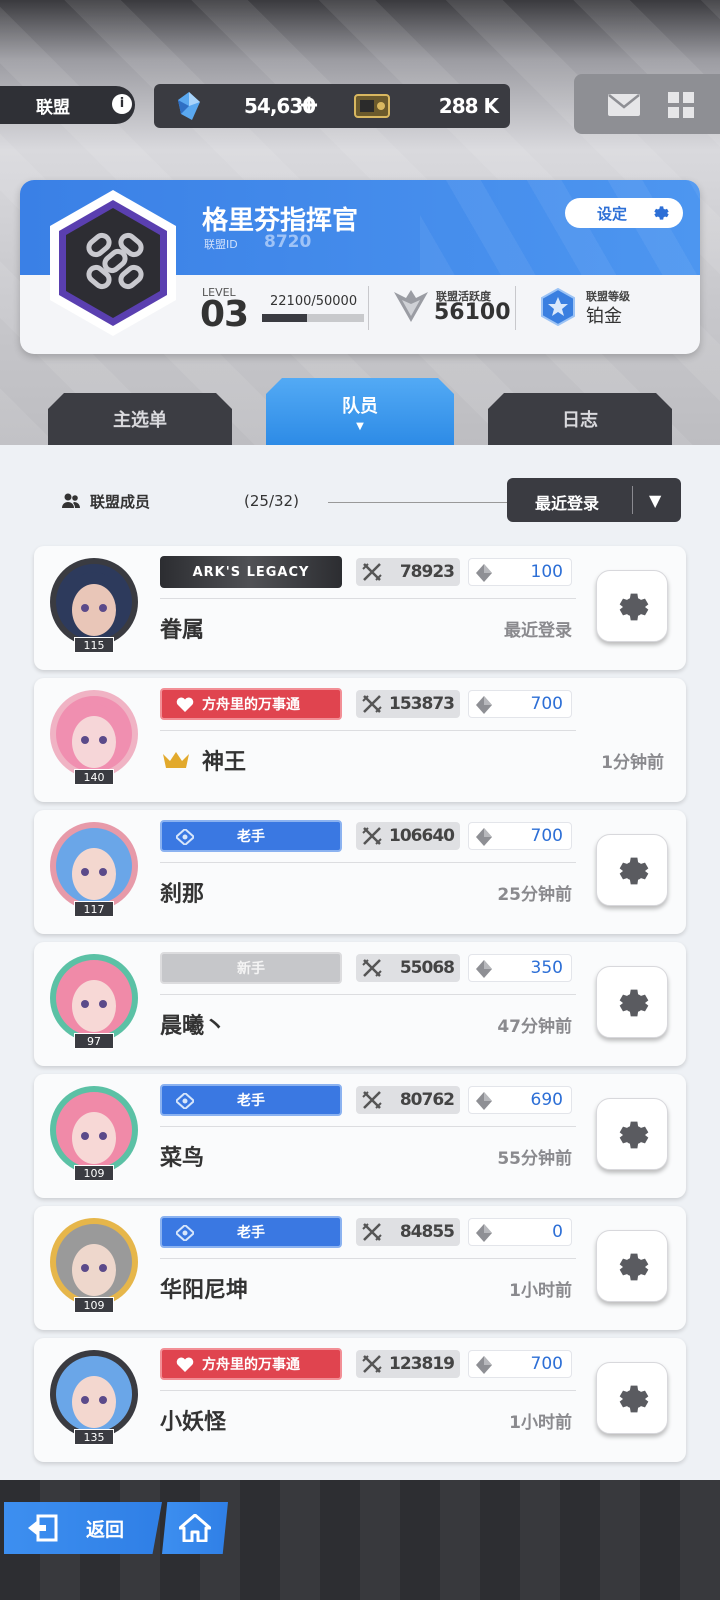 This screenshot has width=720, height=1600. Describe the element at coordinates (427, 572) in the screenshot. I see `combat-power-value: 78923` at that location.